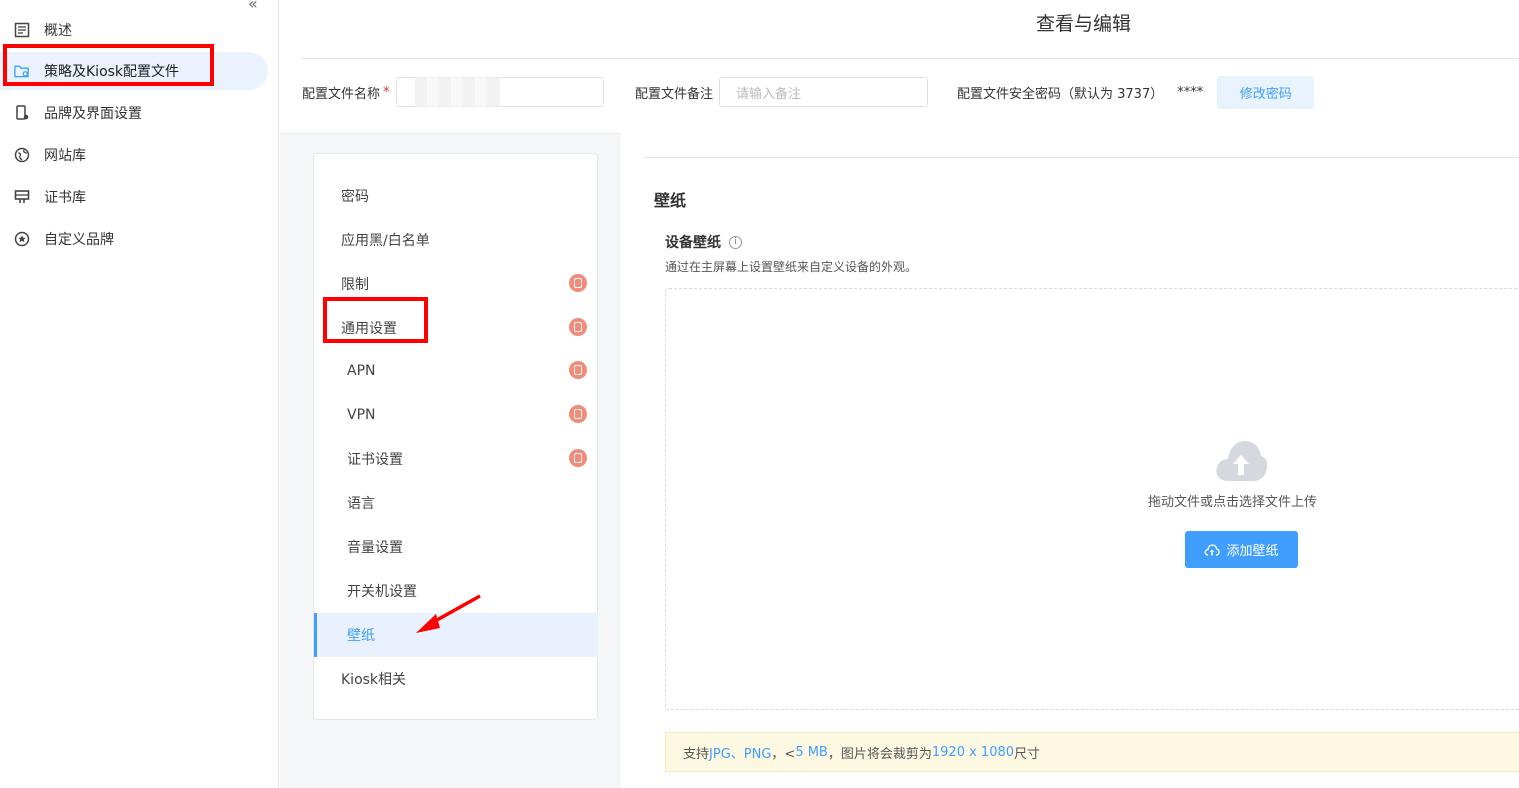 Image resolution: width=1519 pixels, height=788 pixels. What do you see at coordinates (456, 371) in the screenshot?
I see `menu-item-apn: APN` at bounding box center [456, 371].